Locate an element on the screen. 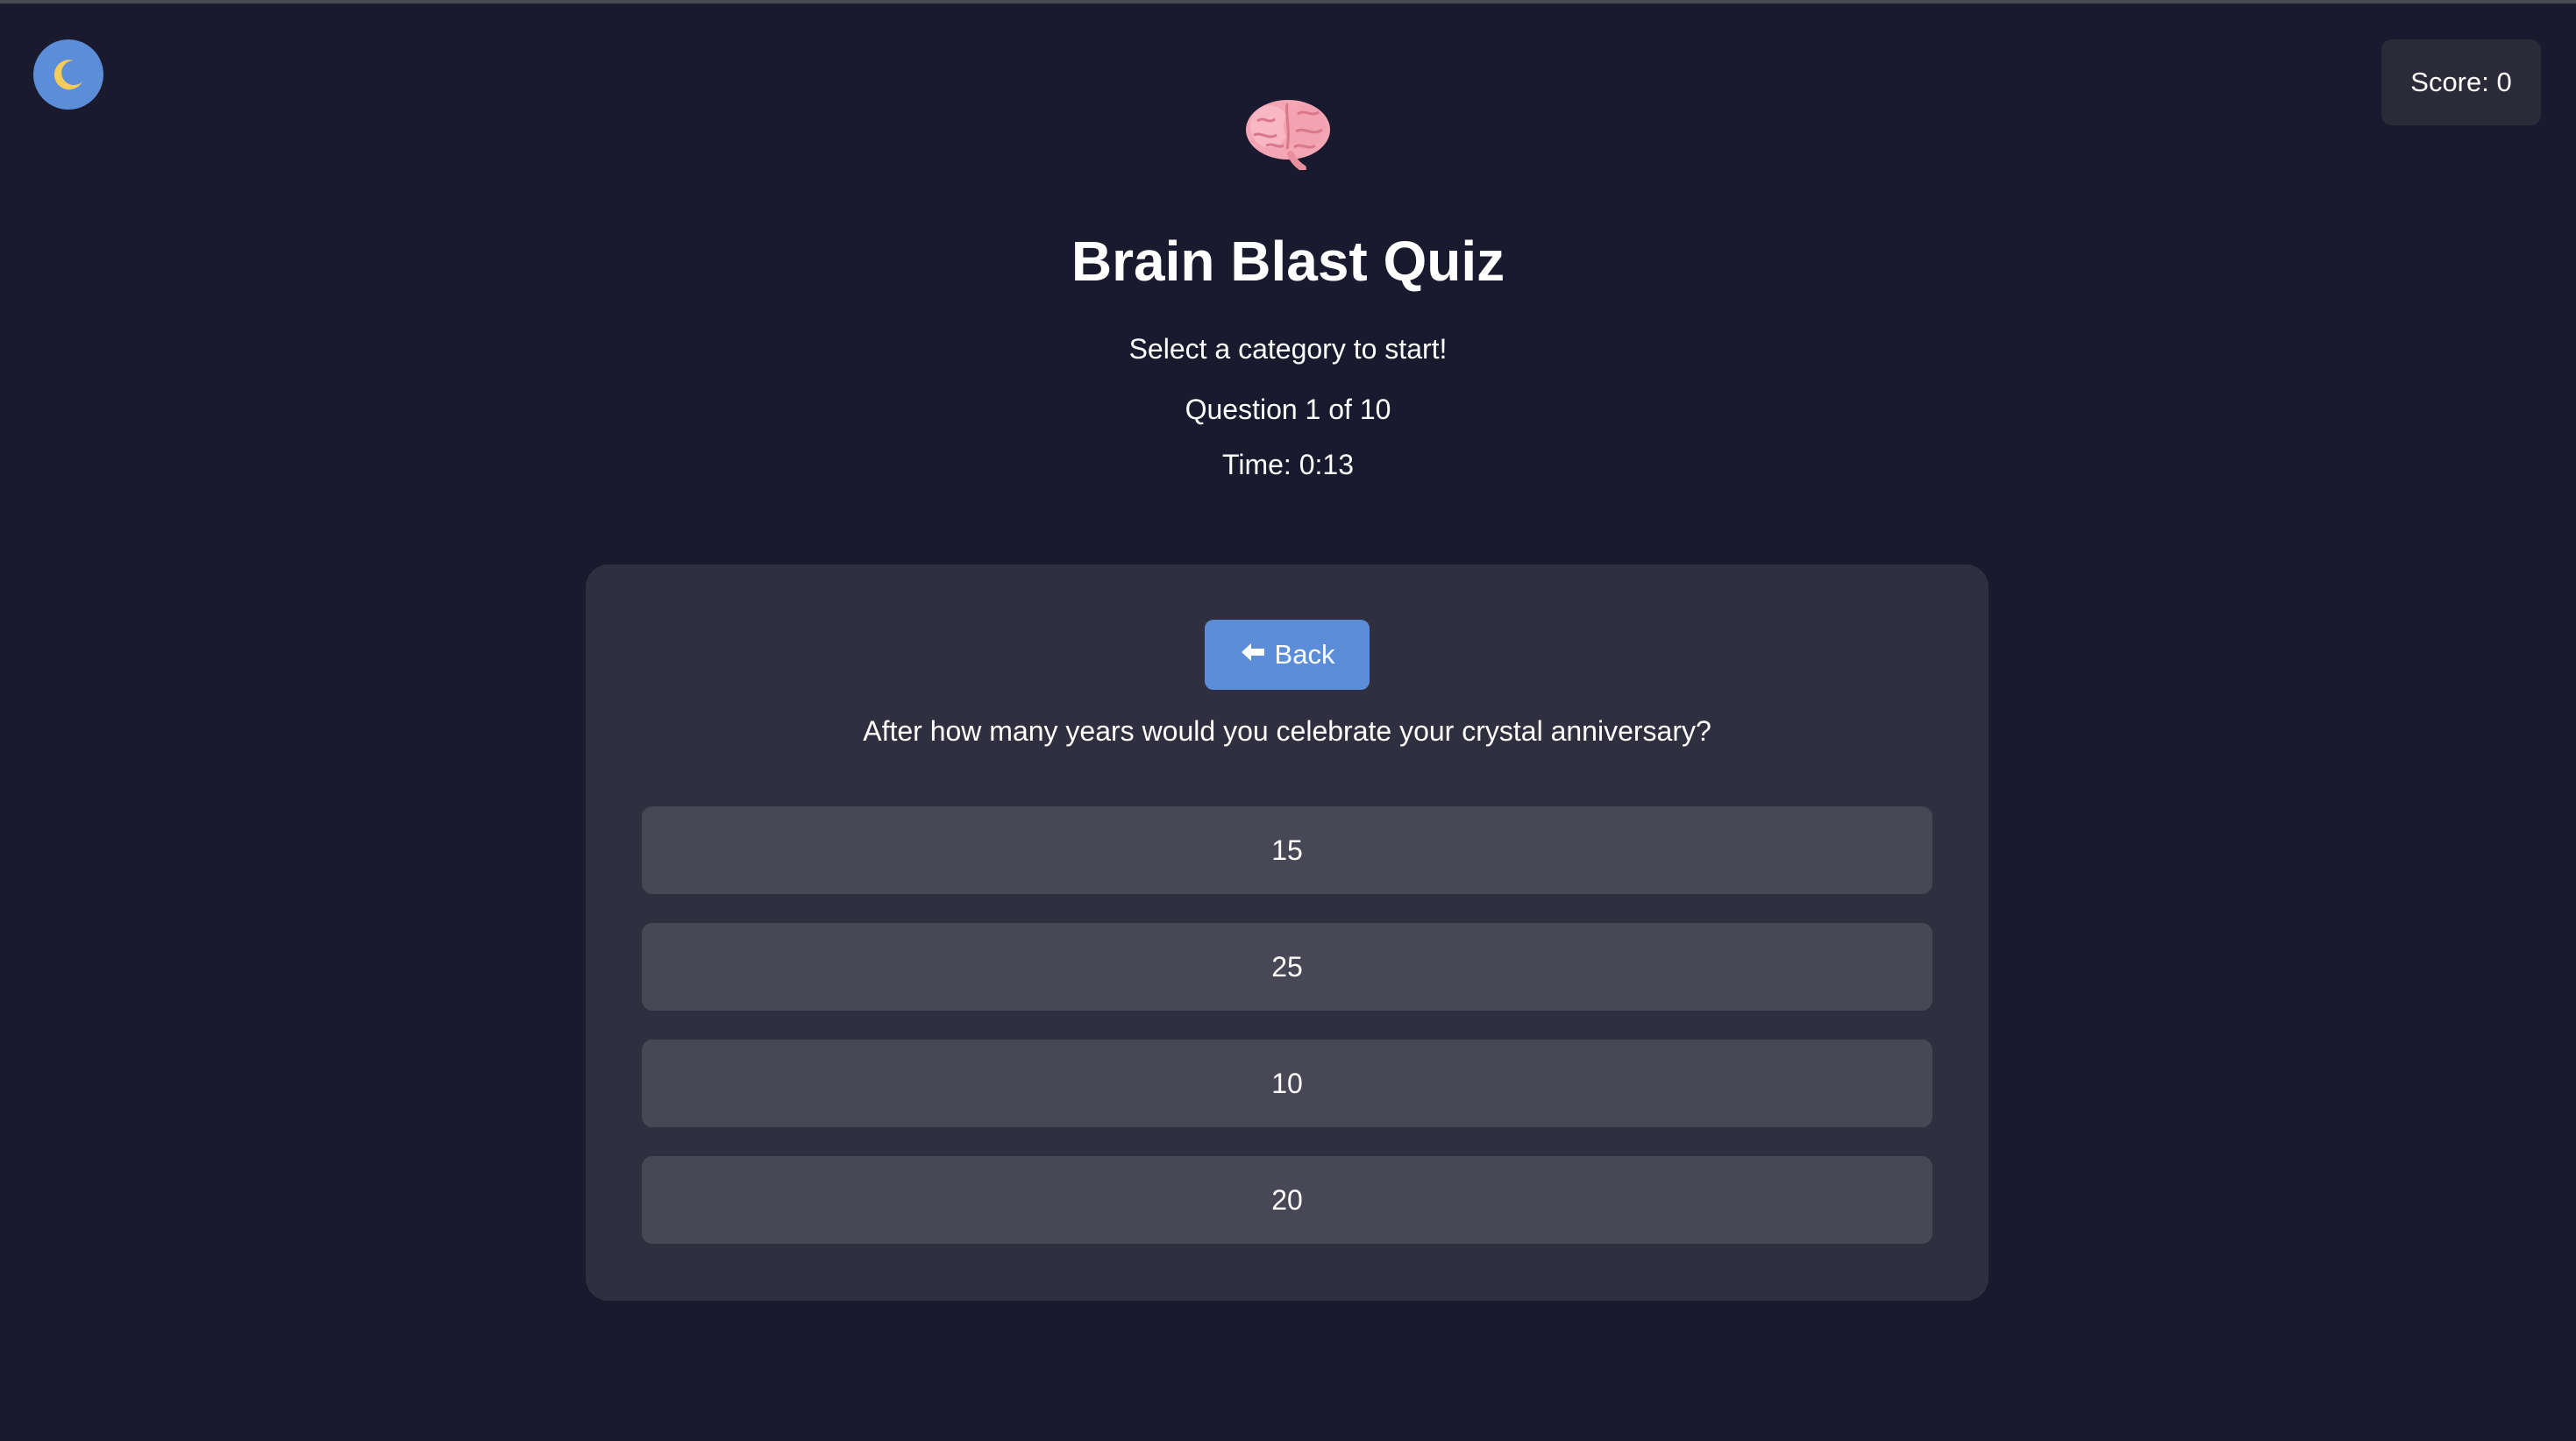 This screenshot has width=2576, height=1441. answer-option: 25 is located at coordinates (1287, 967).